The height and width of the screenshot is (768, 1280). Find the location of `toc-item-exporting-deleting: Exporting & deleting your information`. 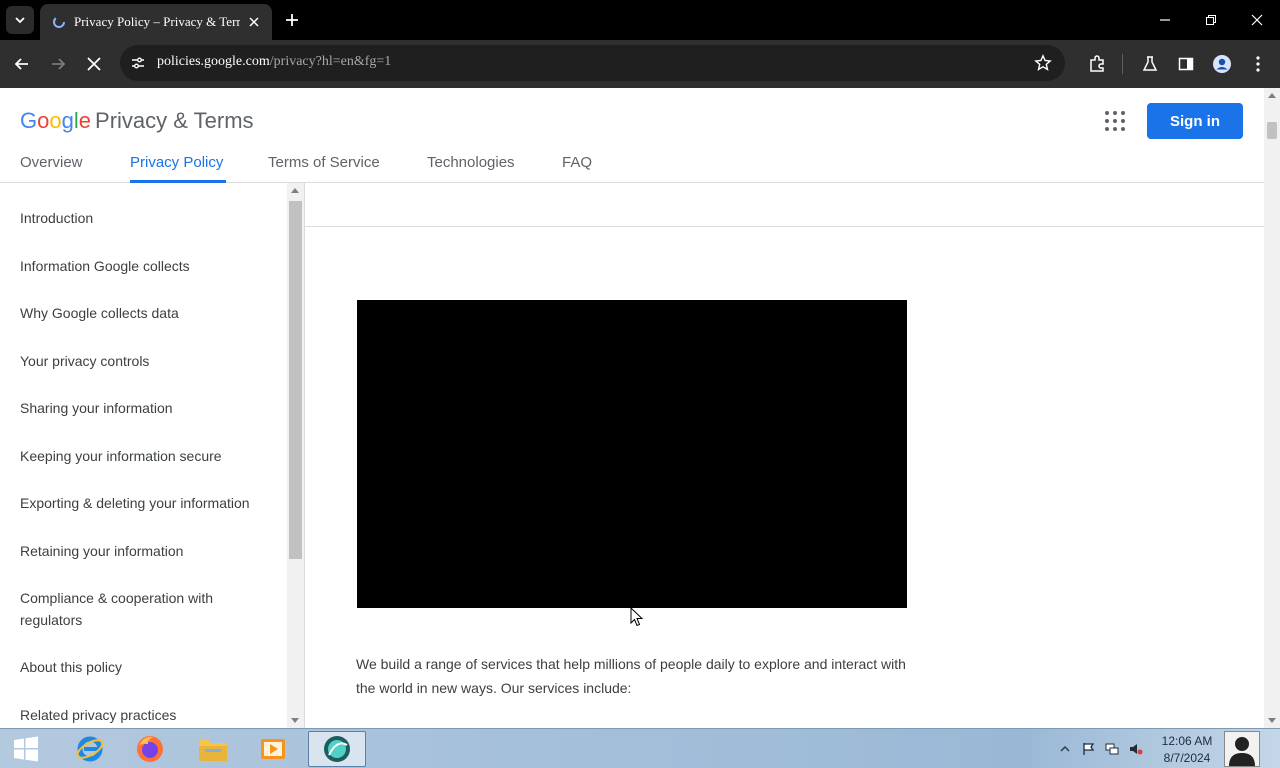

toc-item-exporting-deleting: Exporting & deleting your information is located at coordinates (150, 503).